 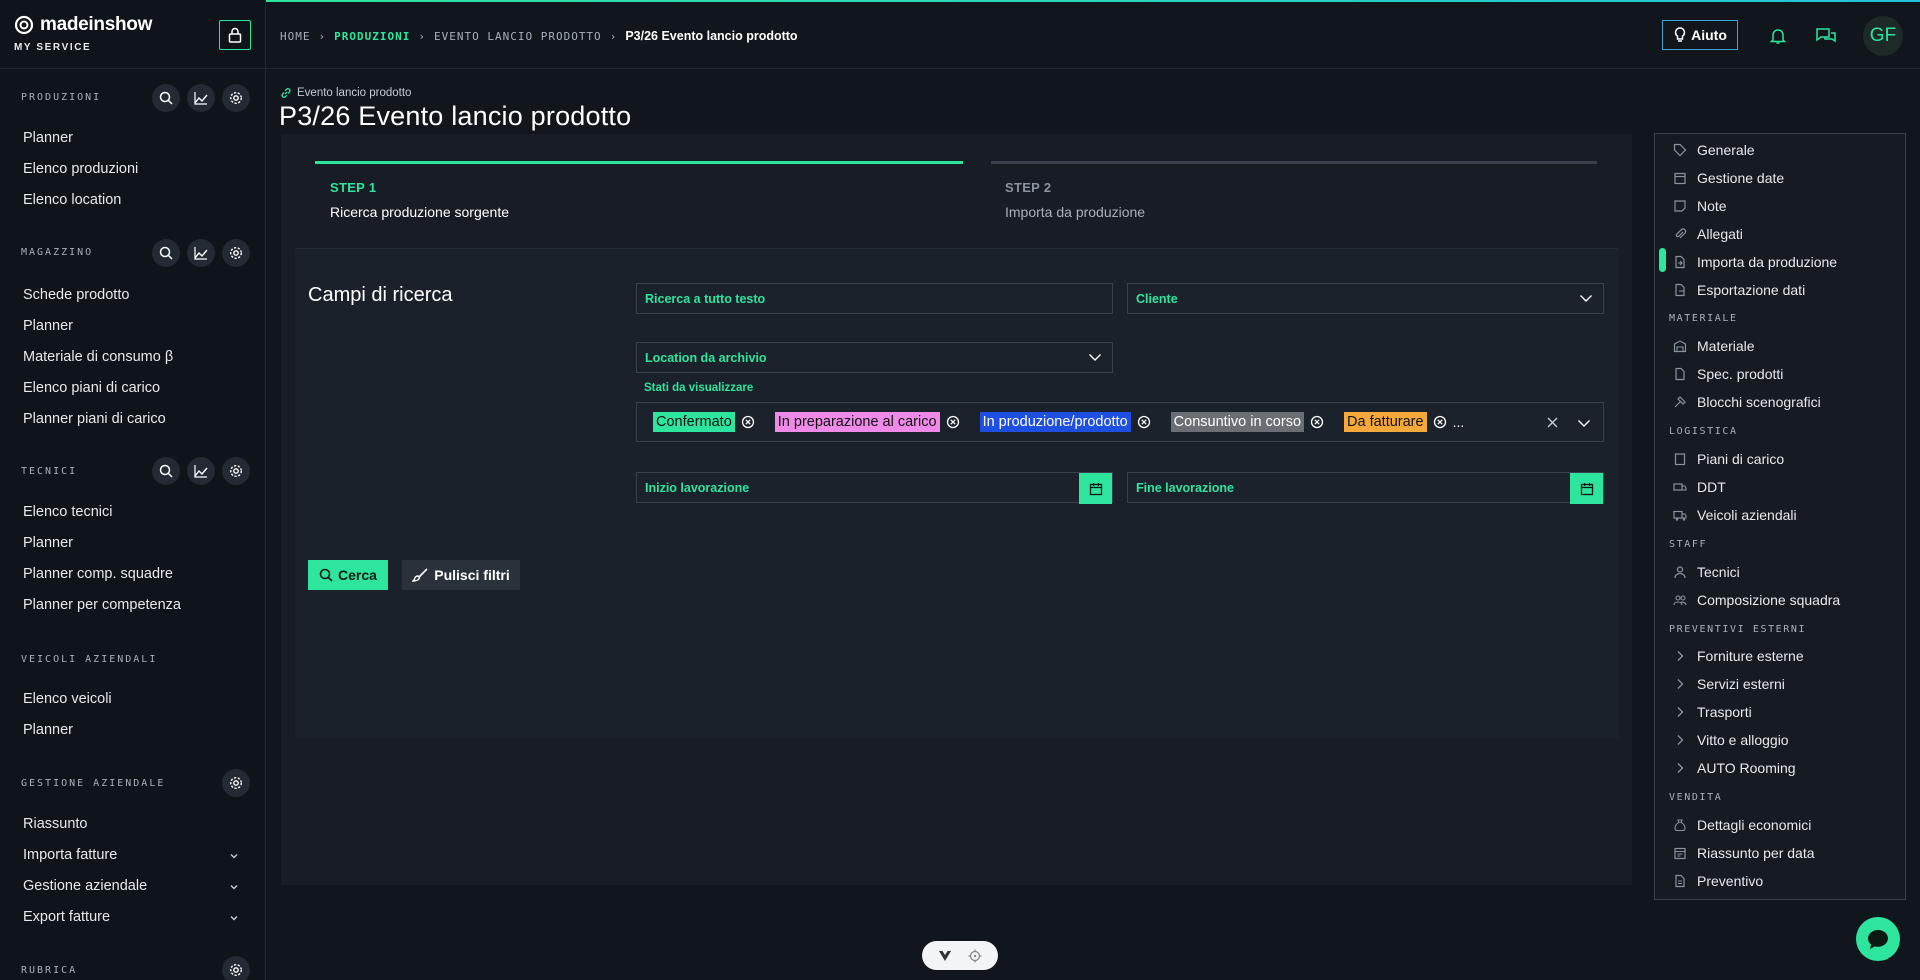 I want to click on sidebar-item-elenco-produzioni: Elenco produzioni, so click(x=80, y=169).